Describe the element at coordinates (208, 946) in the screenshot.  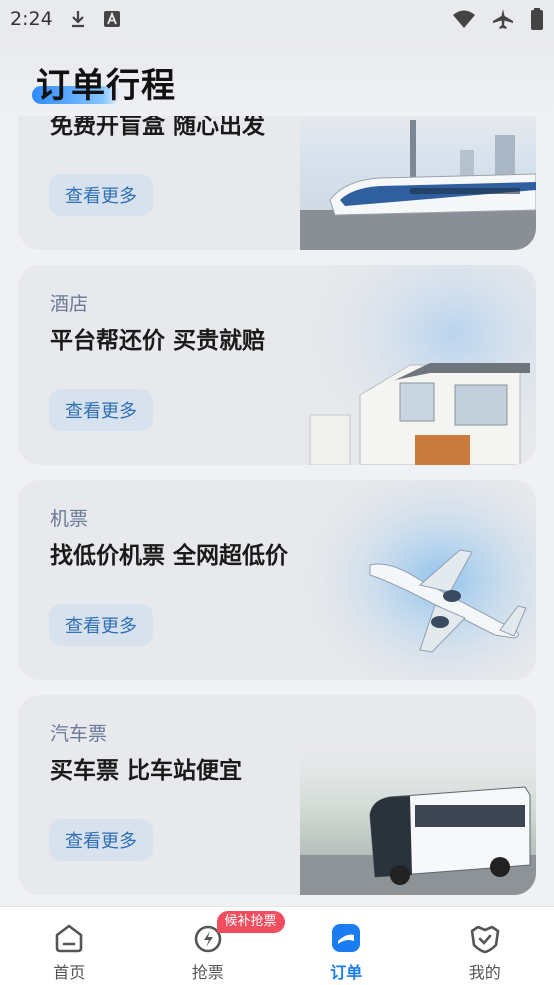
I see `nav-item-grab-ticket: 抢票 候补抢票` at that location.